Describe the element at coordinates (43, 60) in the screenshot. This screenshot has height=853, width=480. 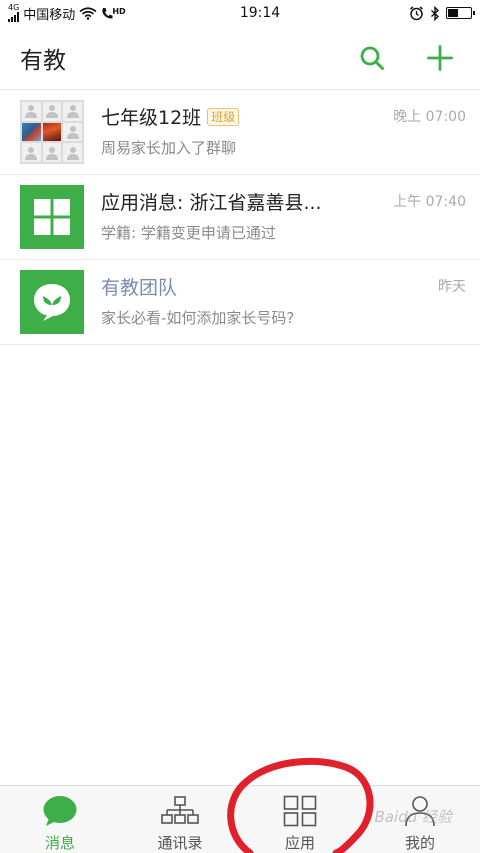
I see `page-title: 有教` at that location.